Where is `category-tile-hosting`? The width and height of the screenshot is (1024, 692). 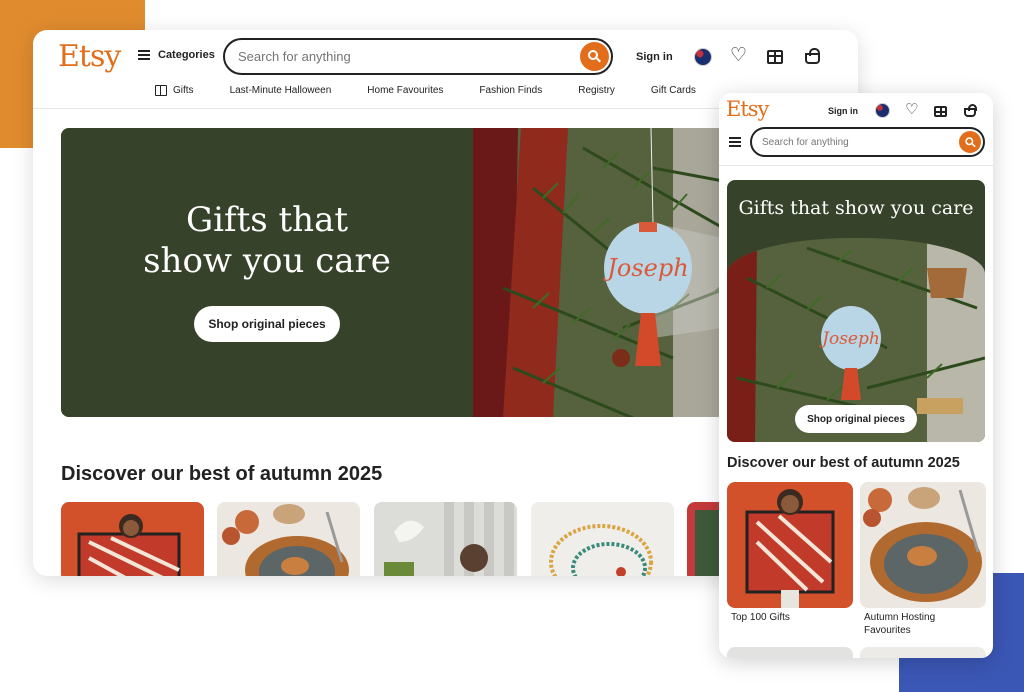
category-tile-hosting is located at coordinates (288, 539).